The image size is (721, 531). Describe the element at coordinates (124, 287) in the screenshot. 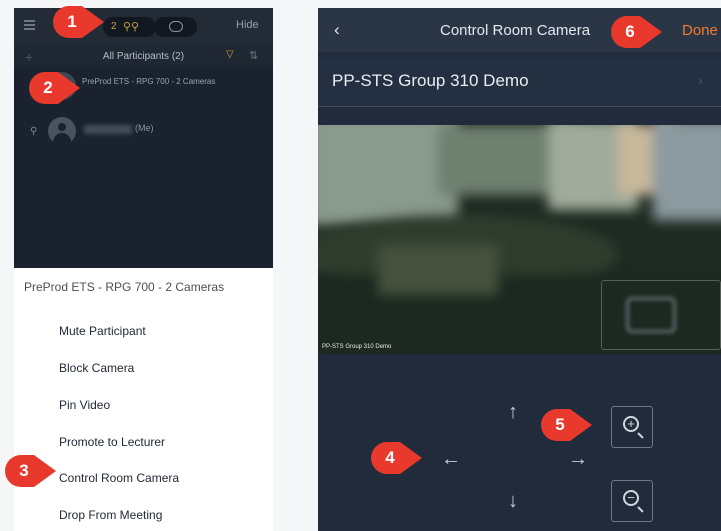

I see `sheet-title: PreProd ETS - RPG 700 - 2 Cameras` at that location.